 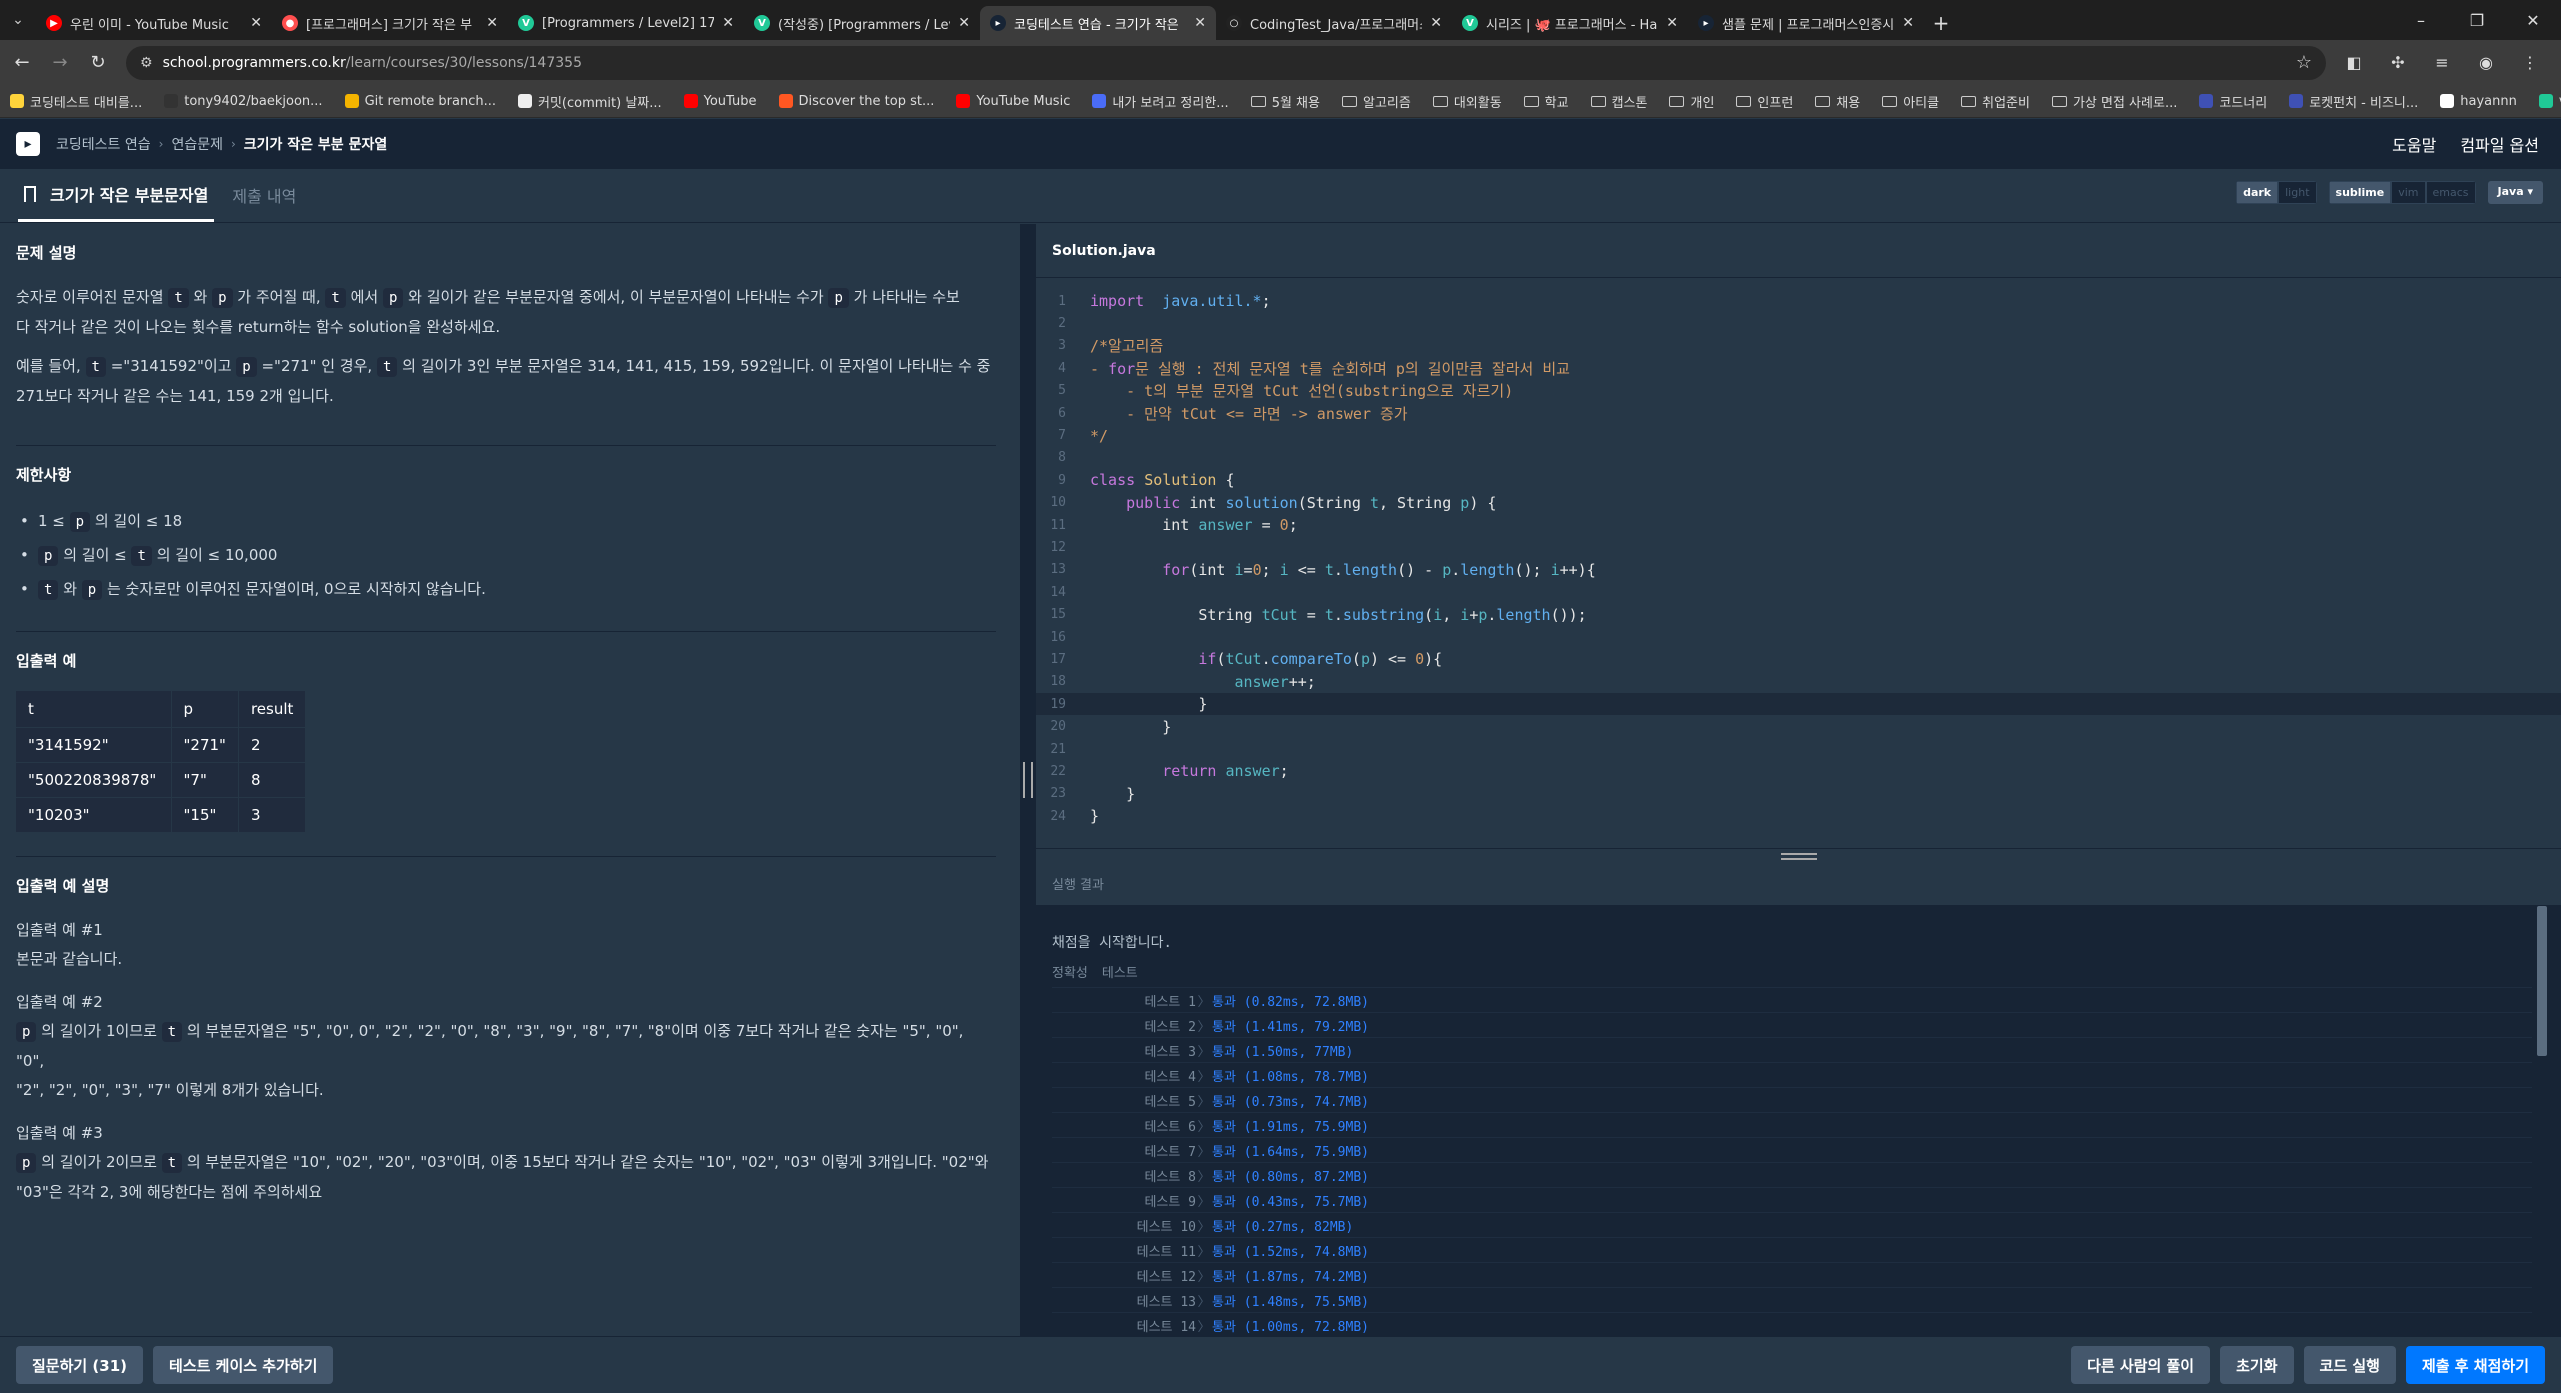 What do you see at coordinates (1837, 101) in the screenshot?
I see `bookmark-folder: 채용` at bounding box center [1837, 101].